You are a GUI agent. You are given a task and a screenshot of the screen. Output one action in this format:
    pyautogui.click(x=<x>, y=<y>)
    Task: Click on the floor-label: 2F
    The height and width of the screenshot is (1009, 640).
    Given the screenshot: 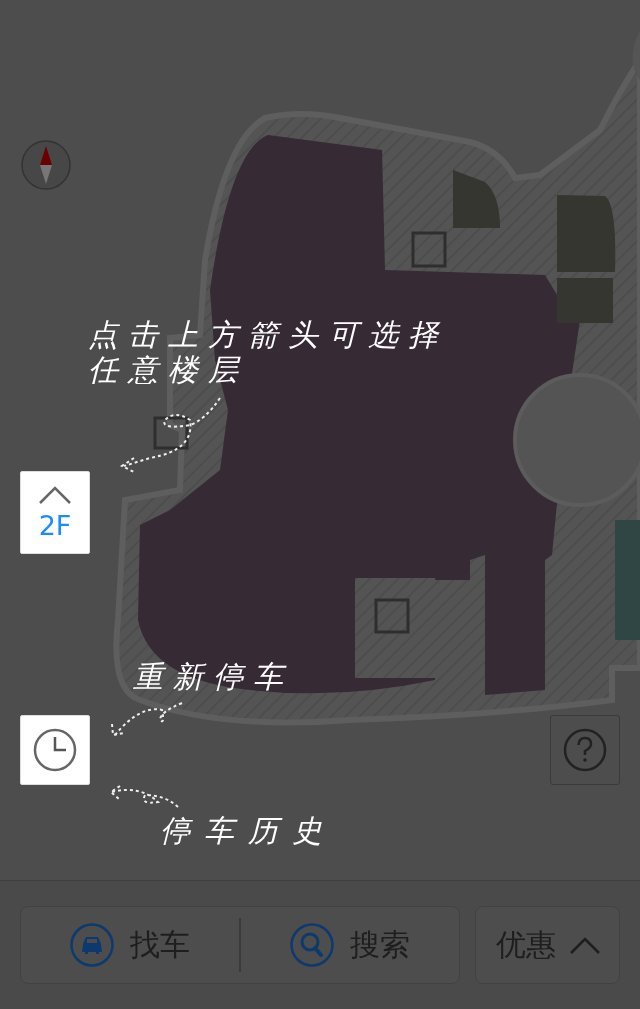 What is the action you would take?
    pyautogui.click(x=55, y=525)
    